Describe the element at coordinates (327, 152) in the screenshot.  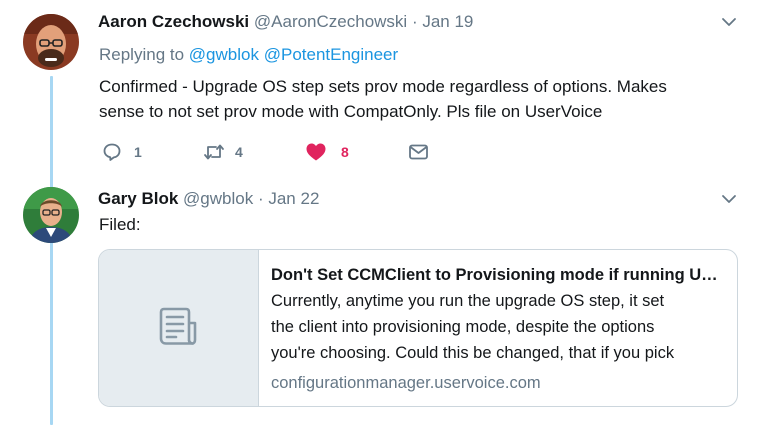
I see `like-button: 8` at that location.